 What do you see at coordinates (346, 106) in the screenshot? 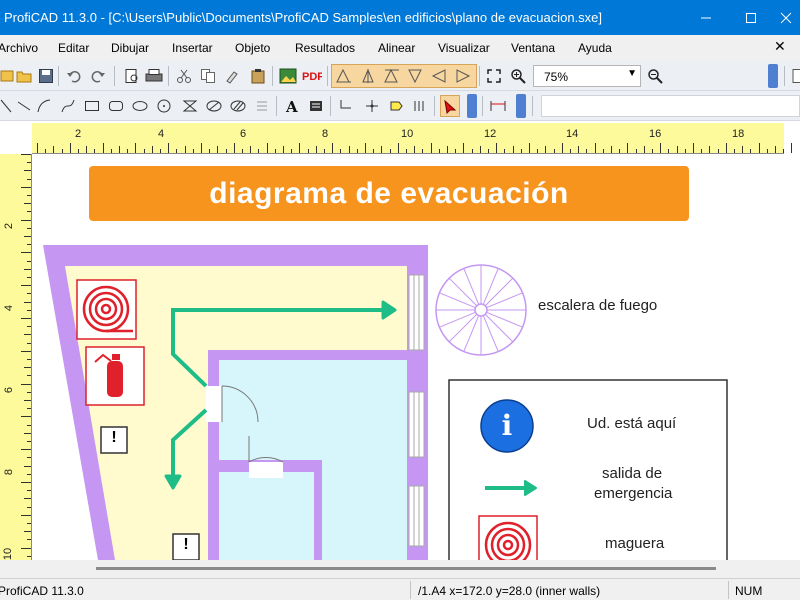
I see `wire-tool-icon` at bounding box center [346, 106].